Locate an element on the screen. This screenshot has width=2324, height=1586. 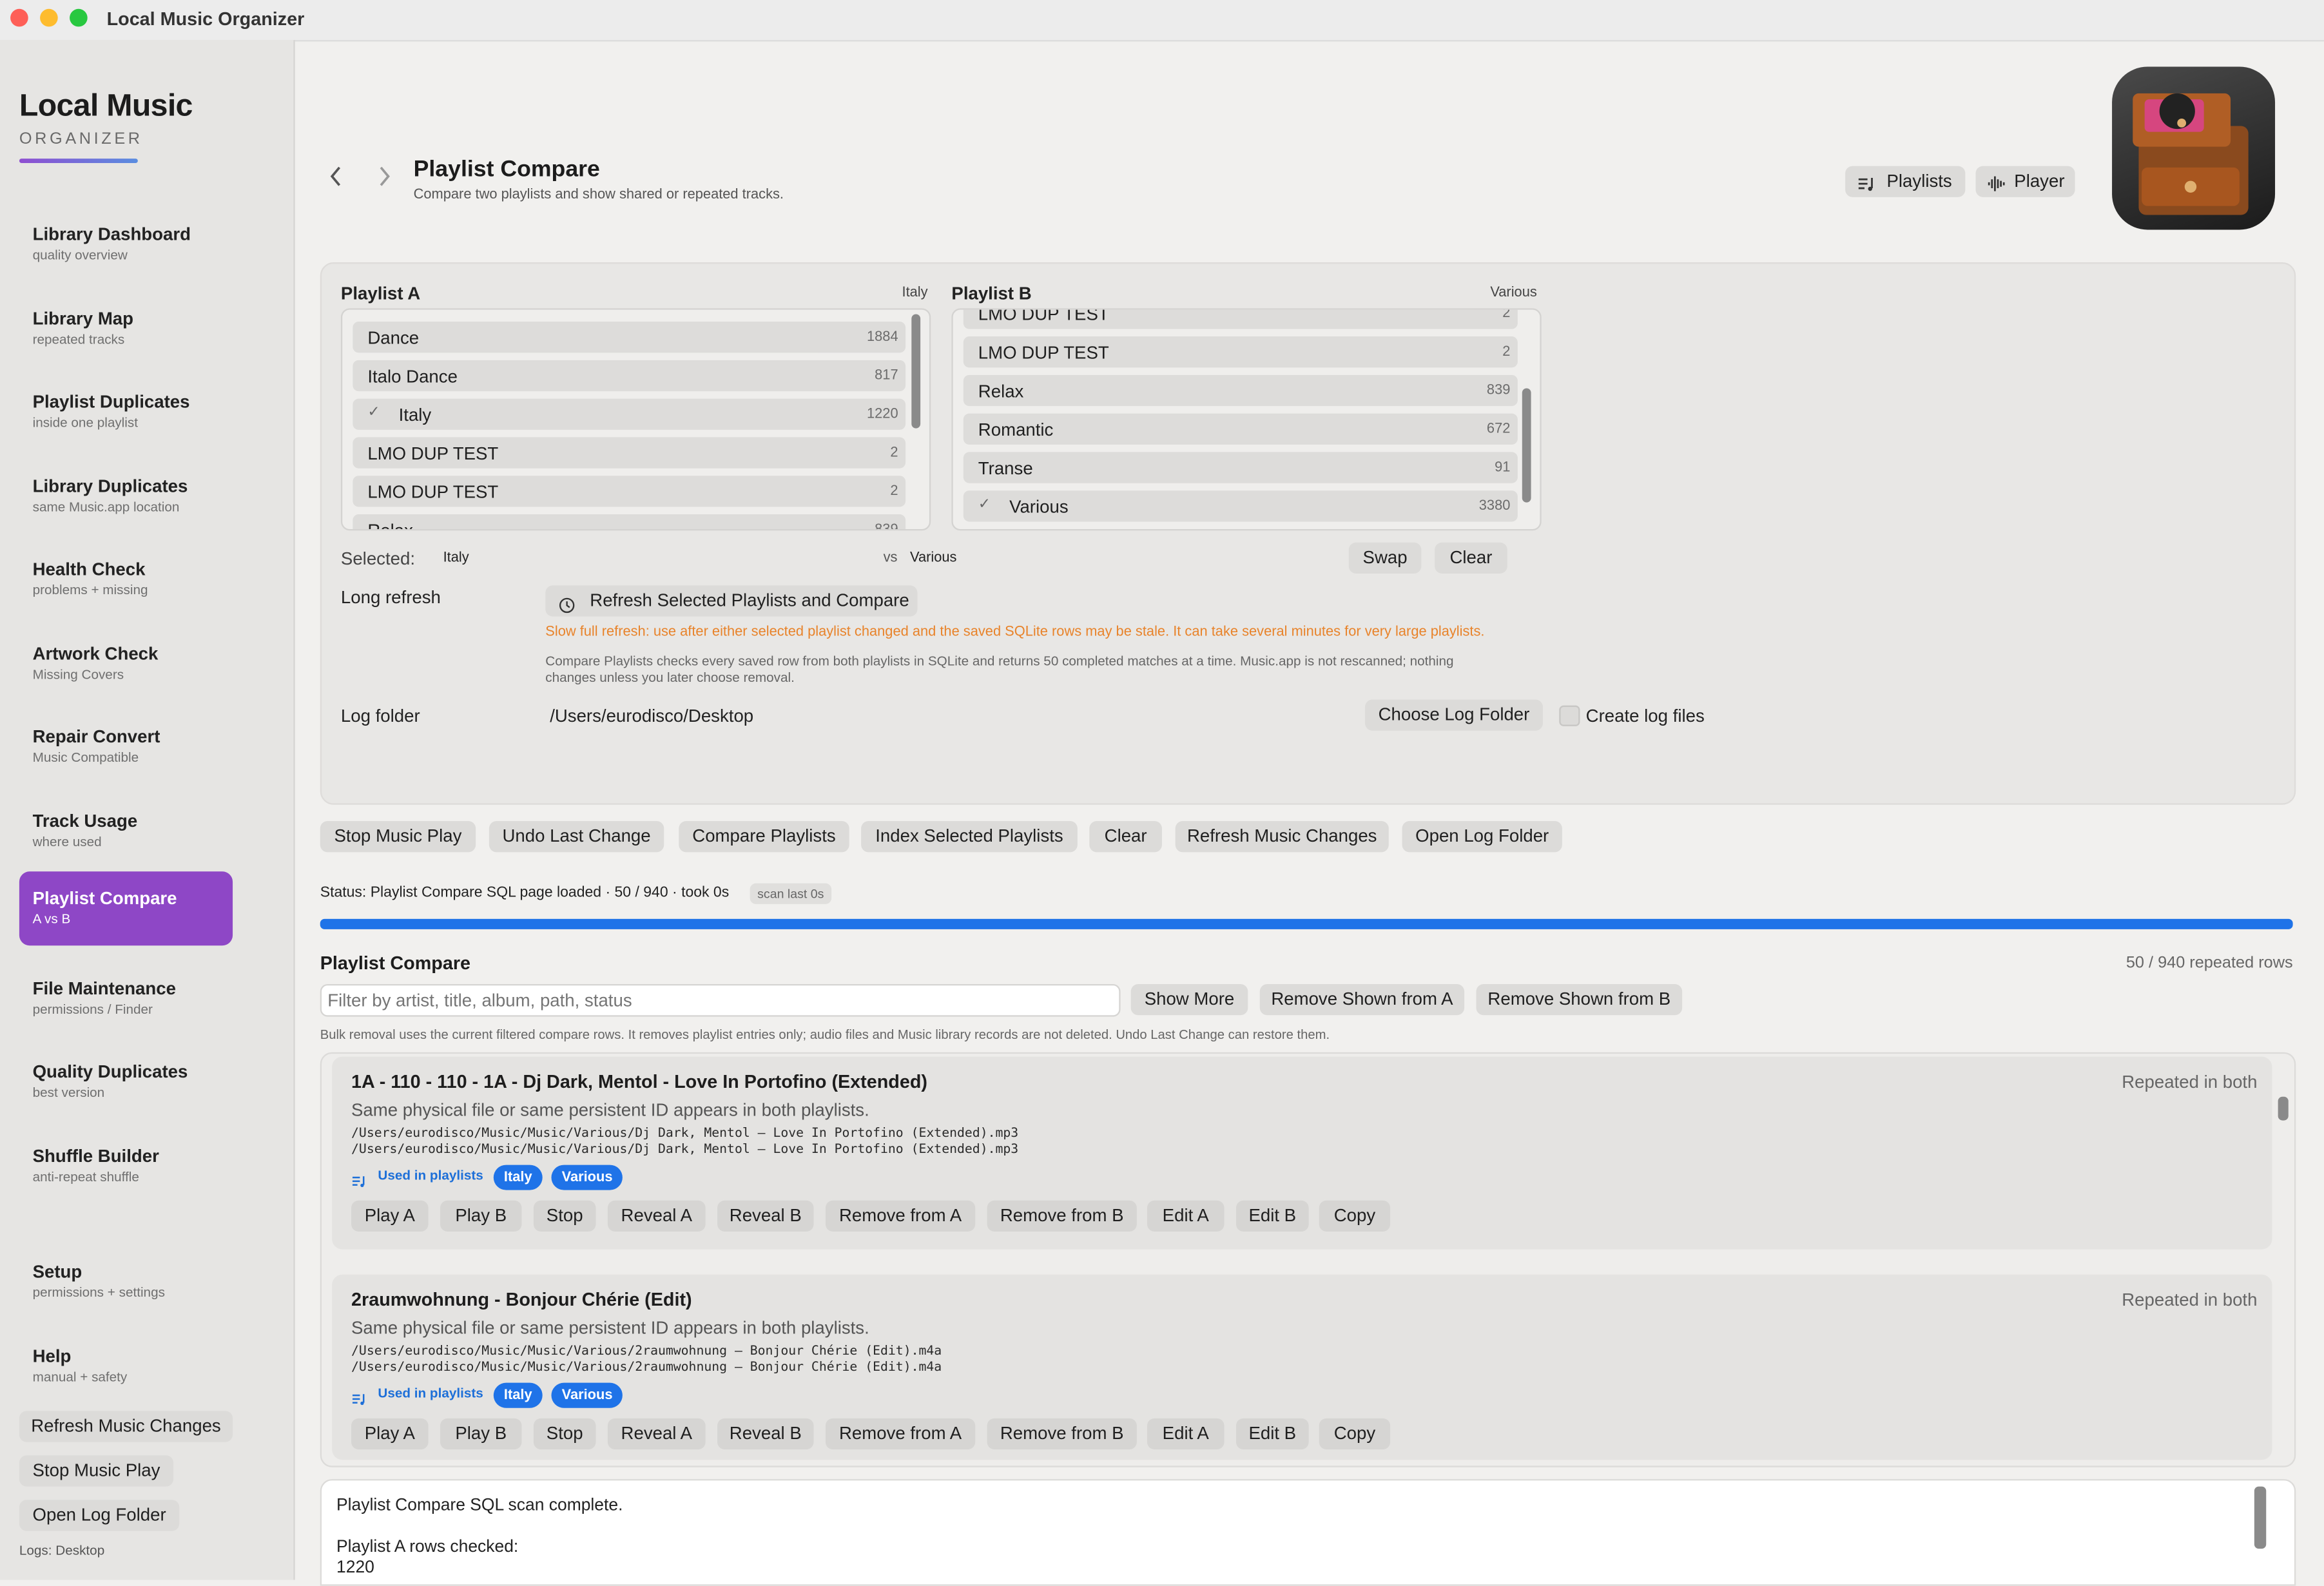
compare-playlists-button: Compare Playlists is located at coordinates (764, 837).